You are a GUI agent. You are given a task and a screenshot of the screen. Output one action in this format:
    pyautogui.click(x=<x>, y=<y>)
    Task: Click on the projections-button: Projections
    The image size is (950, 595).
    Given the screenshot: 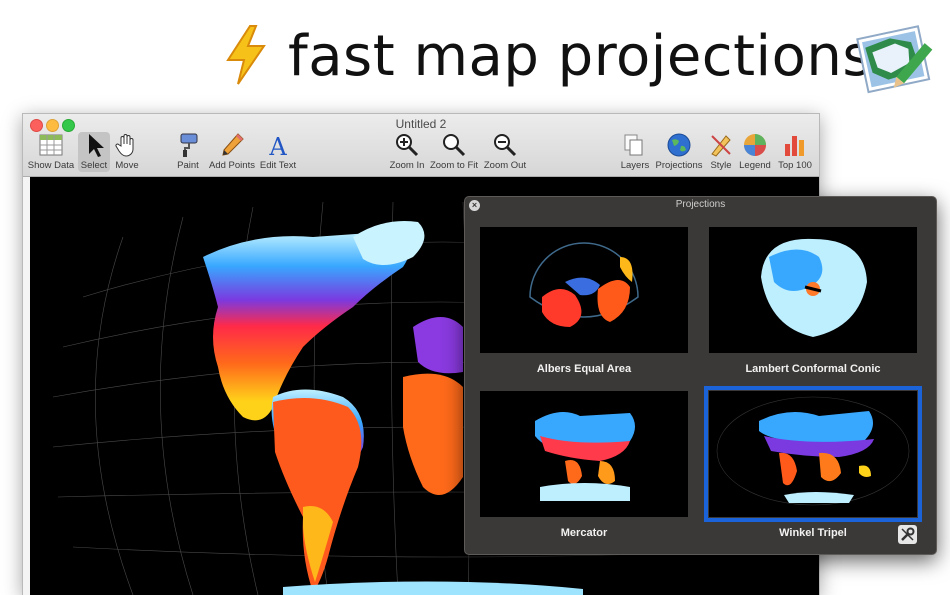 What is the action you would take?
    pyautogui.click(x=679, y=152)
    